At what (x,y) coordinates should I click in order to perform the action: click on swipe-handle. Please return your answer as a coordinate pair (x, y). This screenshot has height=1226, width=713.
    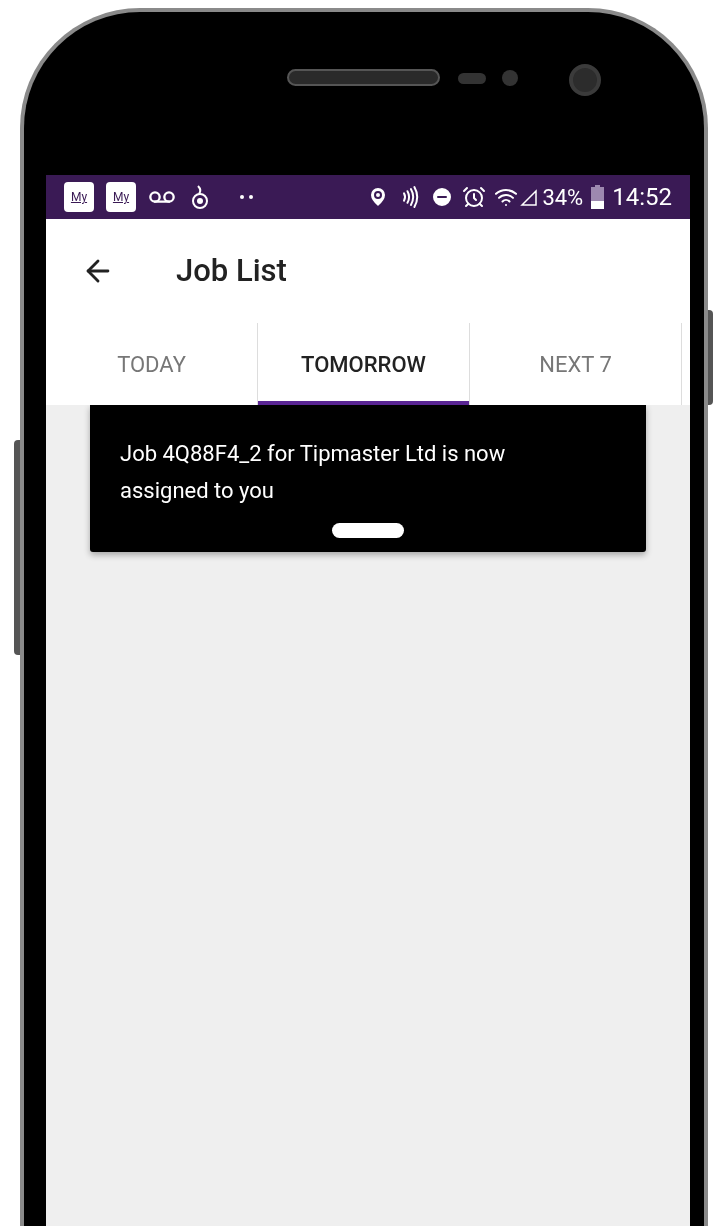
    Looking at the image, I should click on (368, 530).